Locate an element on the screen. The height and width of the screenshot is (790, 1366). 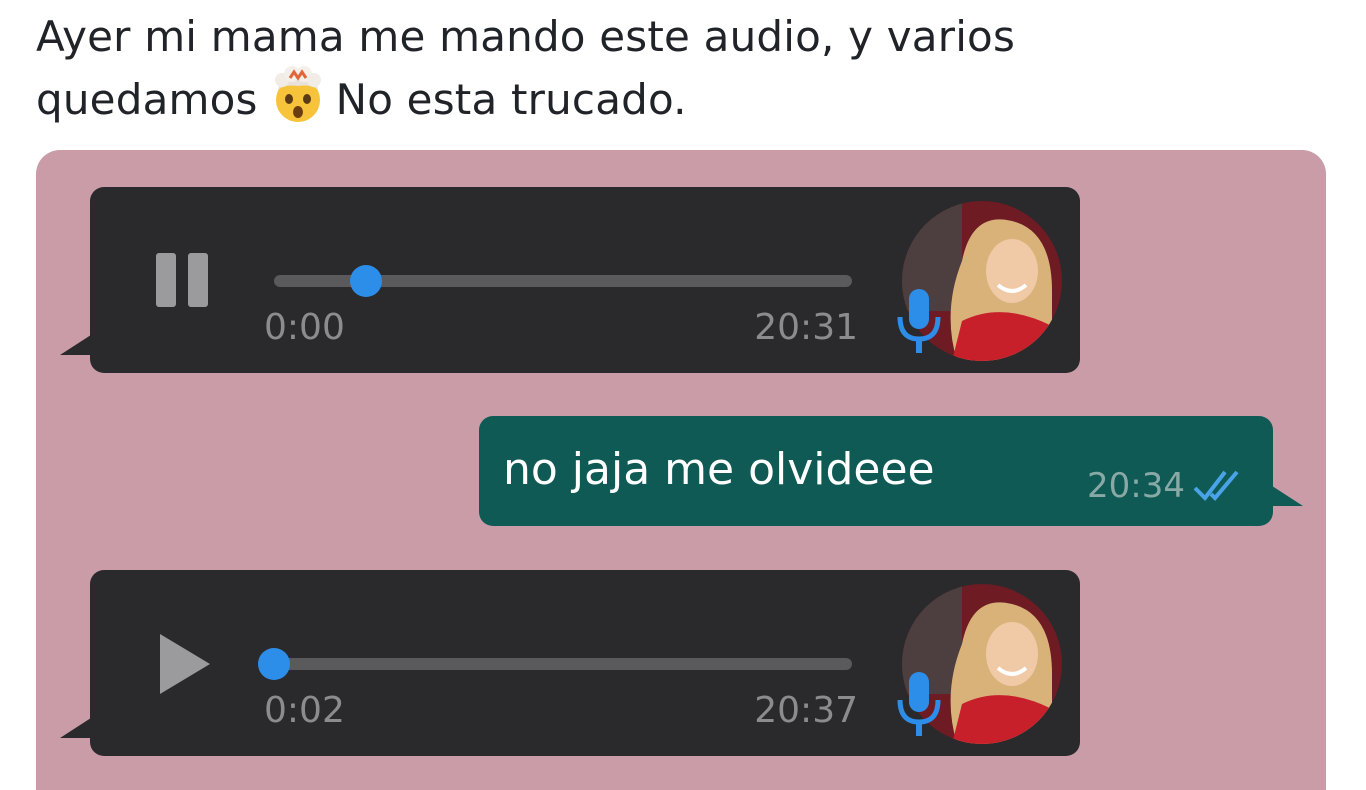
tweet-line-2-start: quedamos is located at coordinates (147, 99).